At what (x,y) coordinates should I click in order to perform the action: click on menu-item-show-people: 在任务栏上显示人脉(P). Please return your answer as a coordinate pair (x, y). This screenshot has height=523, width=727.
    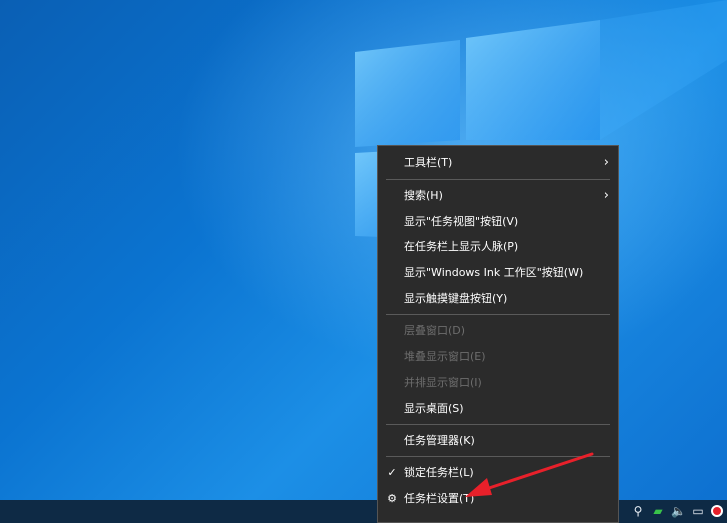
    Looking at the image, I should click on (498, 247).